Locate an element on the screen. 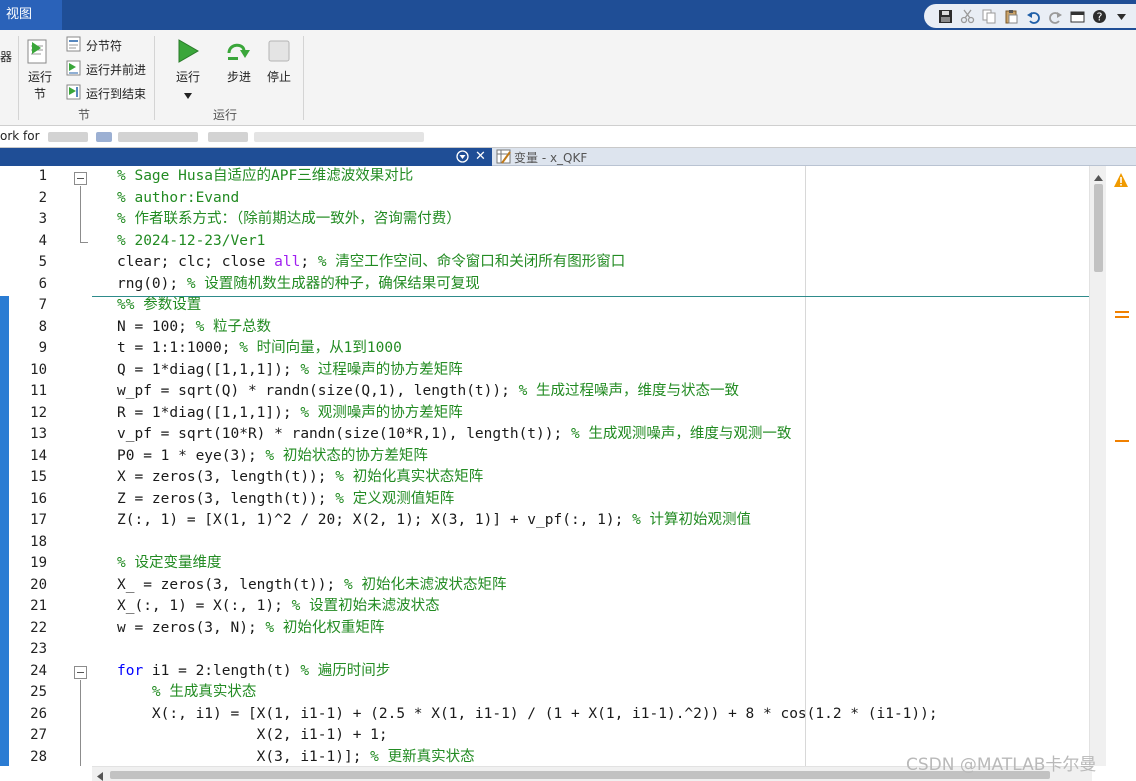 This screenshot has width=1136, height=781. quick-access-toolbar: ? is located at coordinates (1030, 16).